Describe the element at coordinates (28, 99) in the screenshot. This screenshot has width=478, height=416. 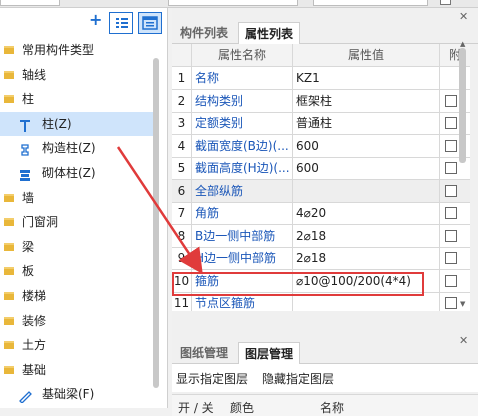
I see `tree-item-label: 柱` at that location.